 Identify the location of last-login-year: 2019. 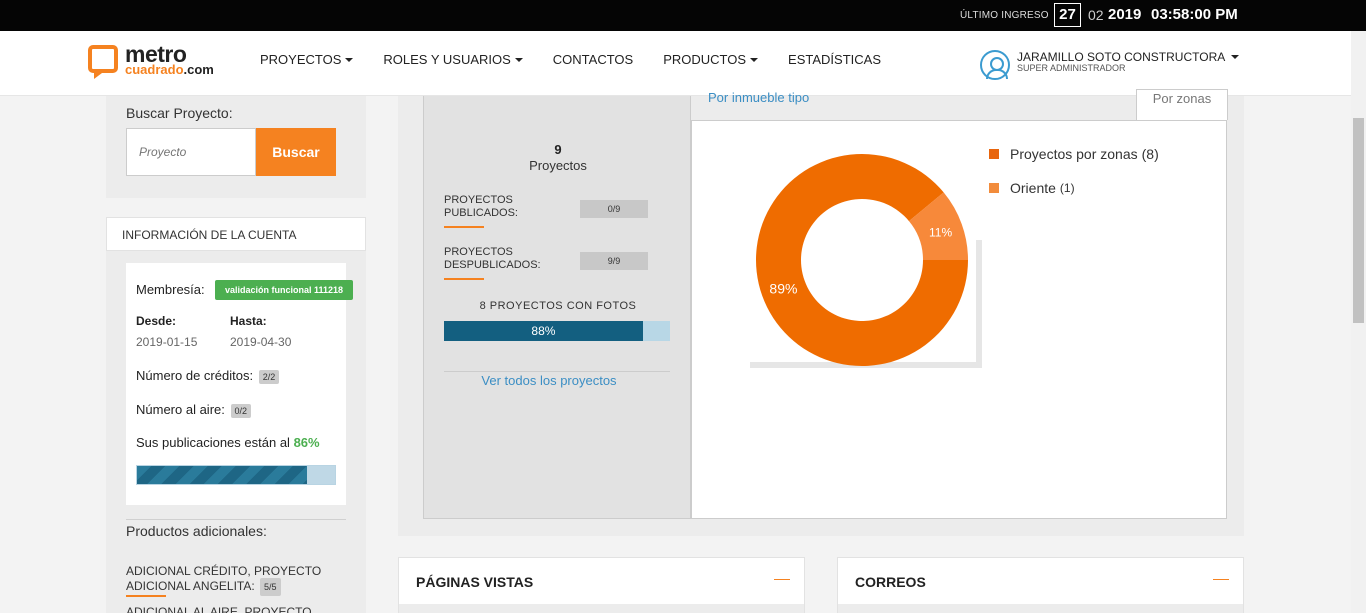
(1125, 14).